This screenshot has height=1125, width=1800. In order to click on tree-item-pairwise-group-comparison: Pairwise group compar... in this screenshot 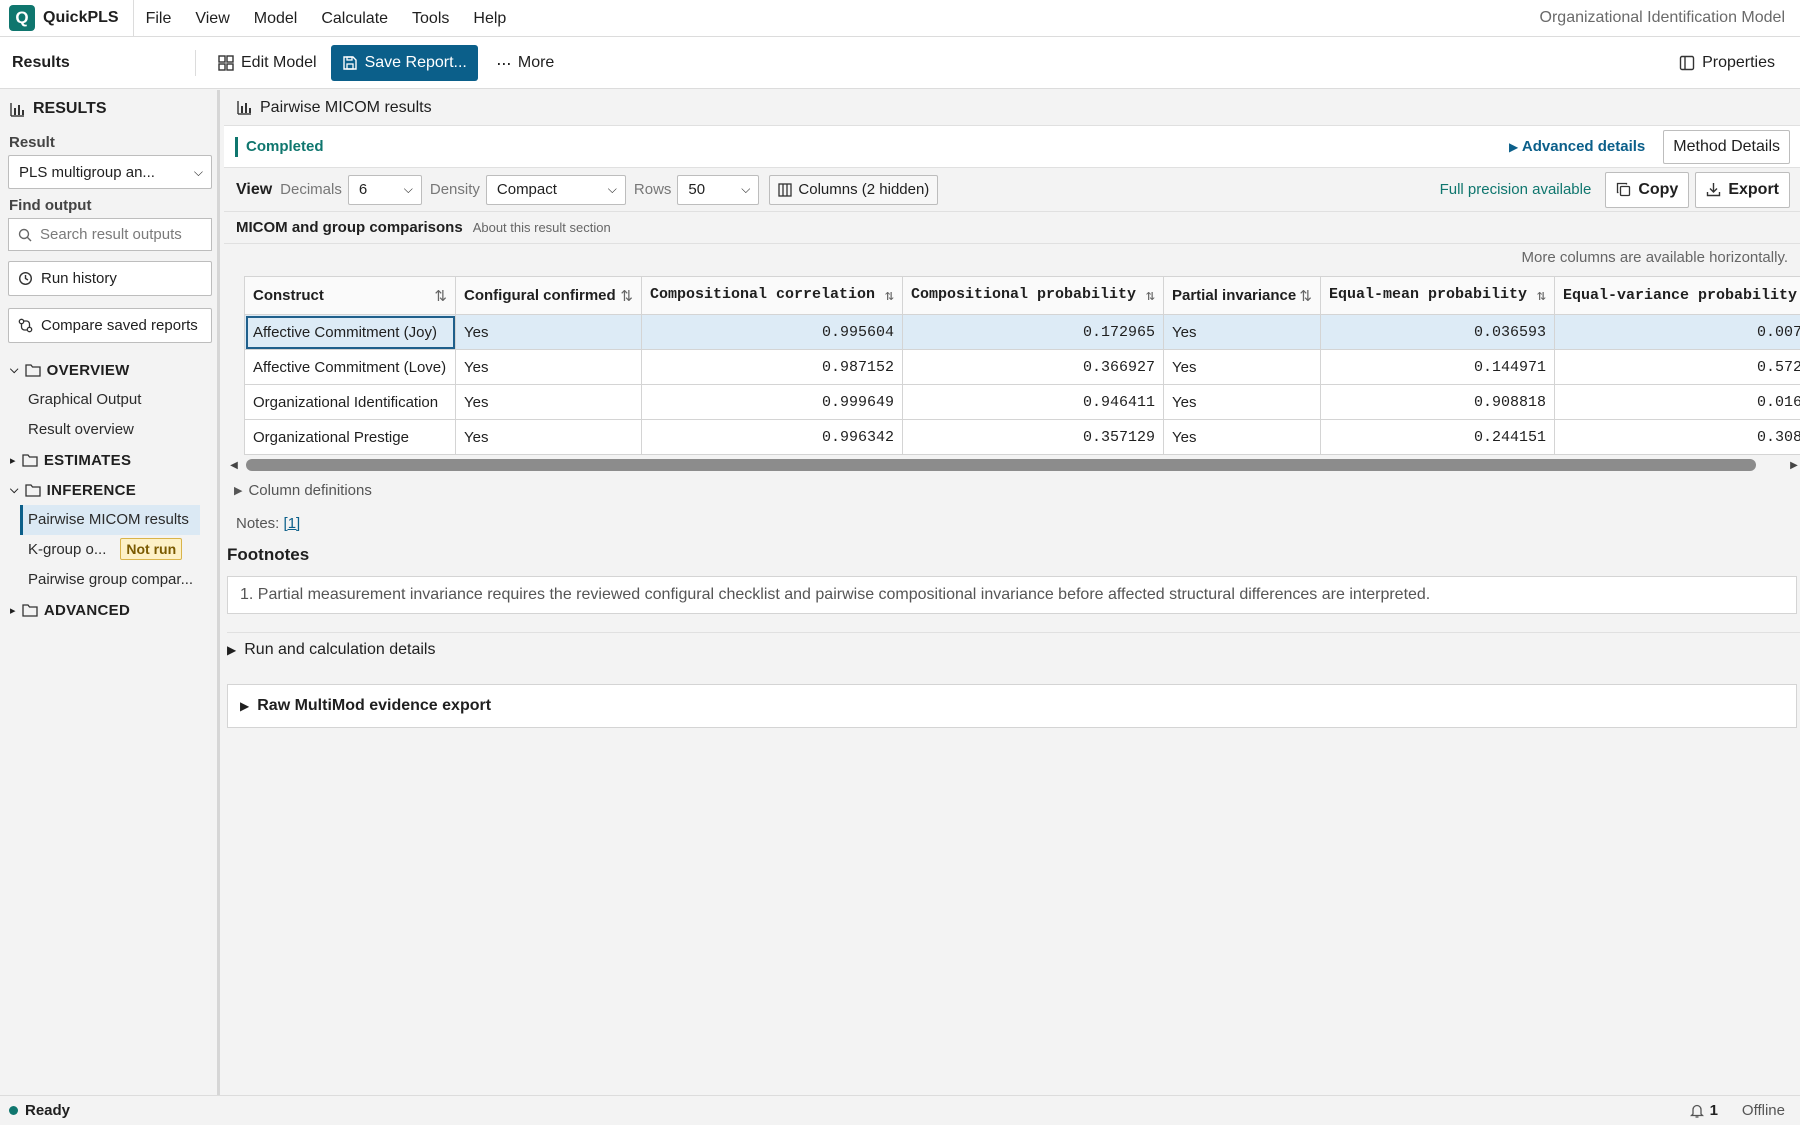, I will do `click(108, 580)`.